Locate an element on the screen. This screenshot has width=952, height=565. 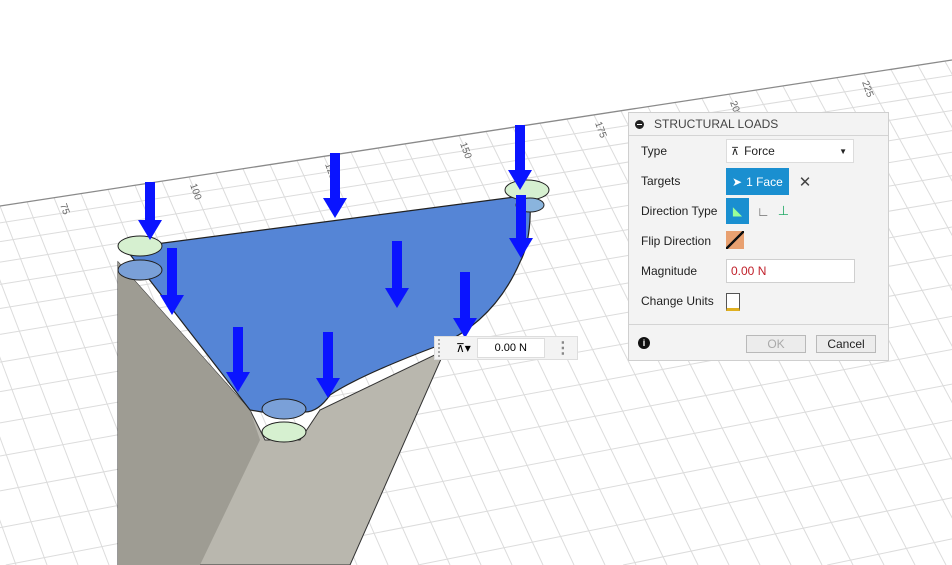
flip-direction-label: Flip Direction is located at coordinates (676, 241).